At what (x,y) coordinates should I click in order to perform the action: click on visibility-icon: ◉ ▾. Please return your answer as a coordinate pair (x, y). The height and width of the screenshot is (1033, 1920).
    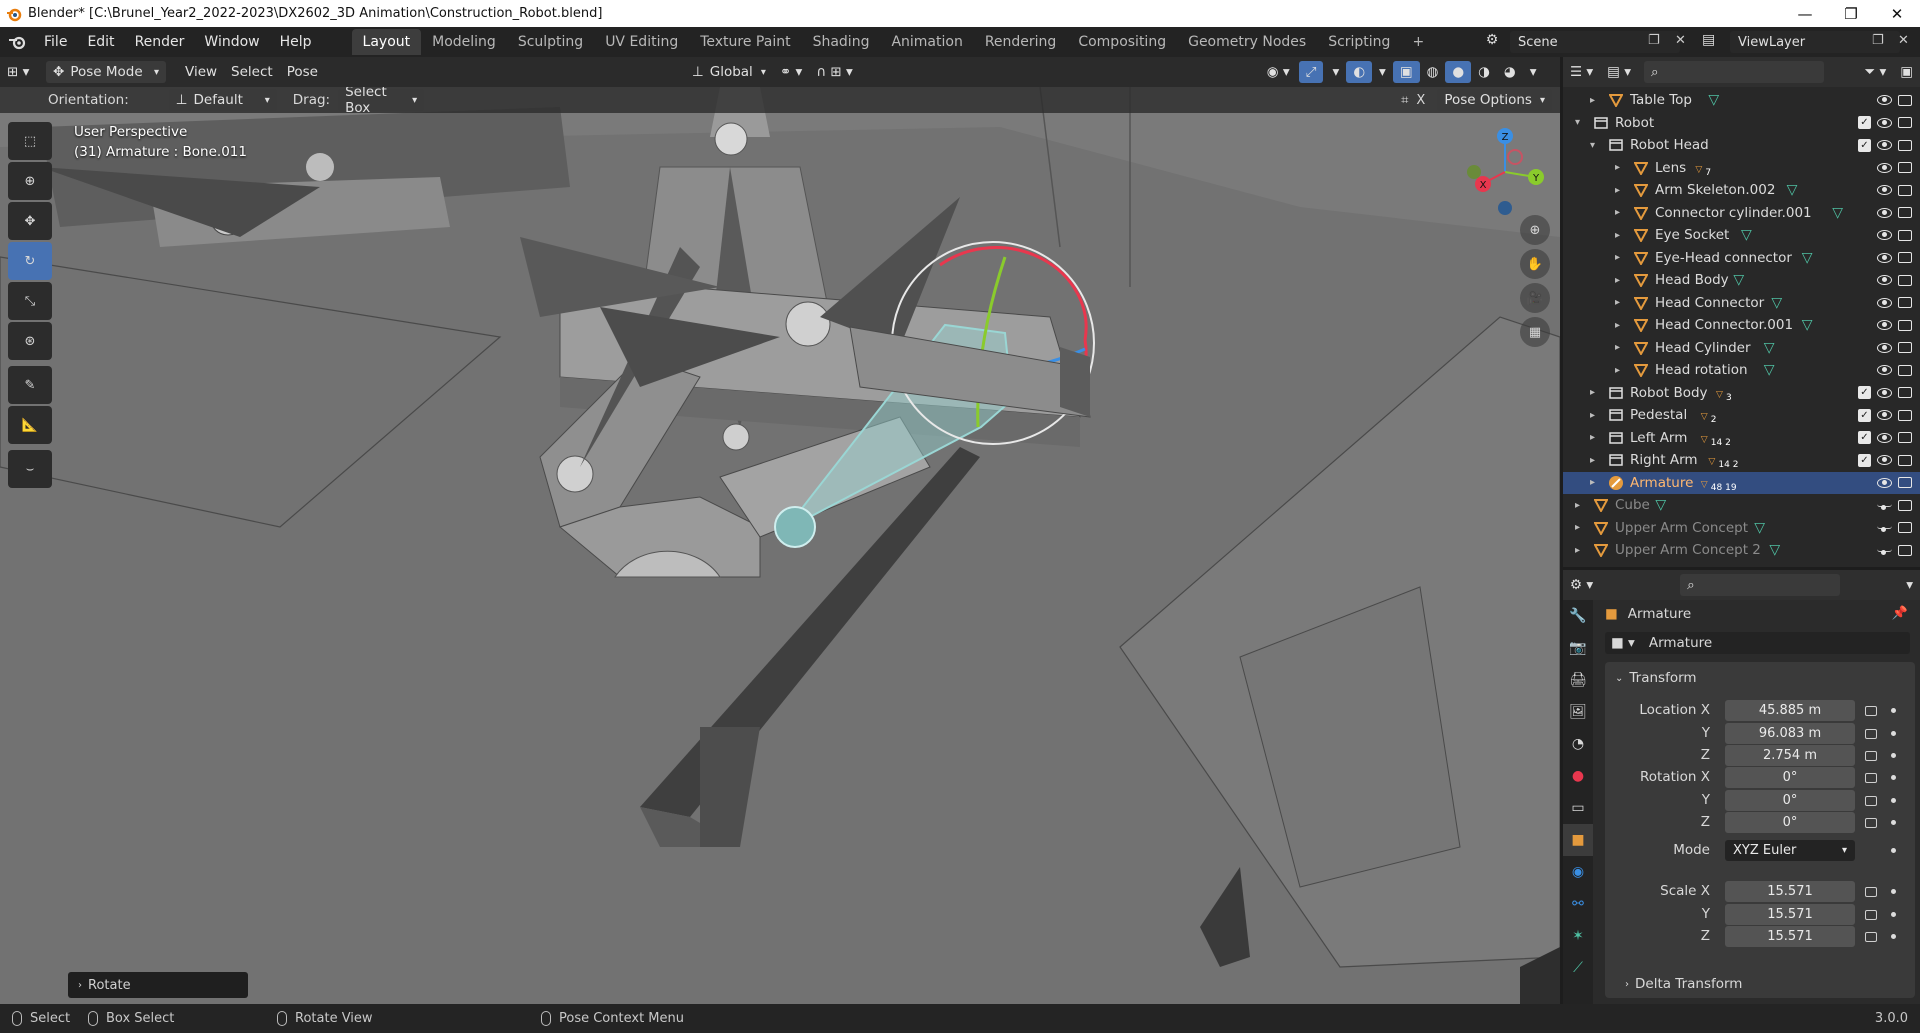
    Looking at the image, I should click on (1278, 72).